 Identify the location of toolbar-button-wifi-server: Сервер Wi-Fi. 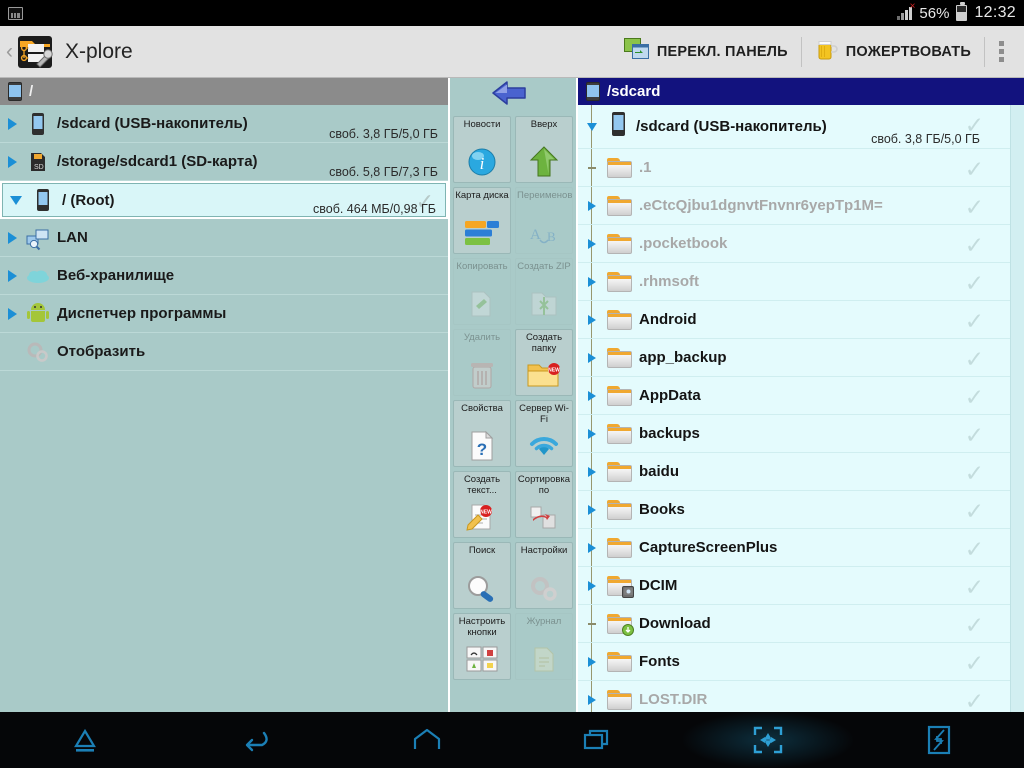
(544, 433).